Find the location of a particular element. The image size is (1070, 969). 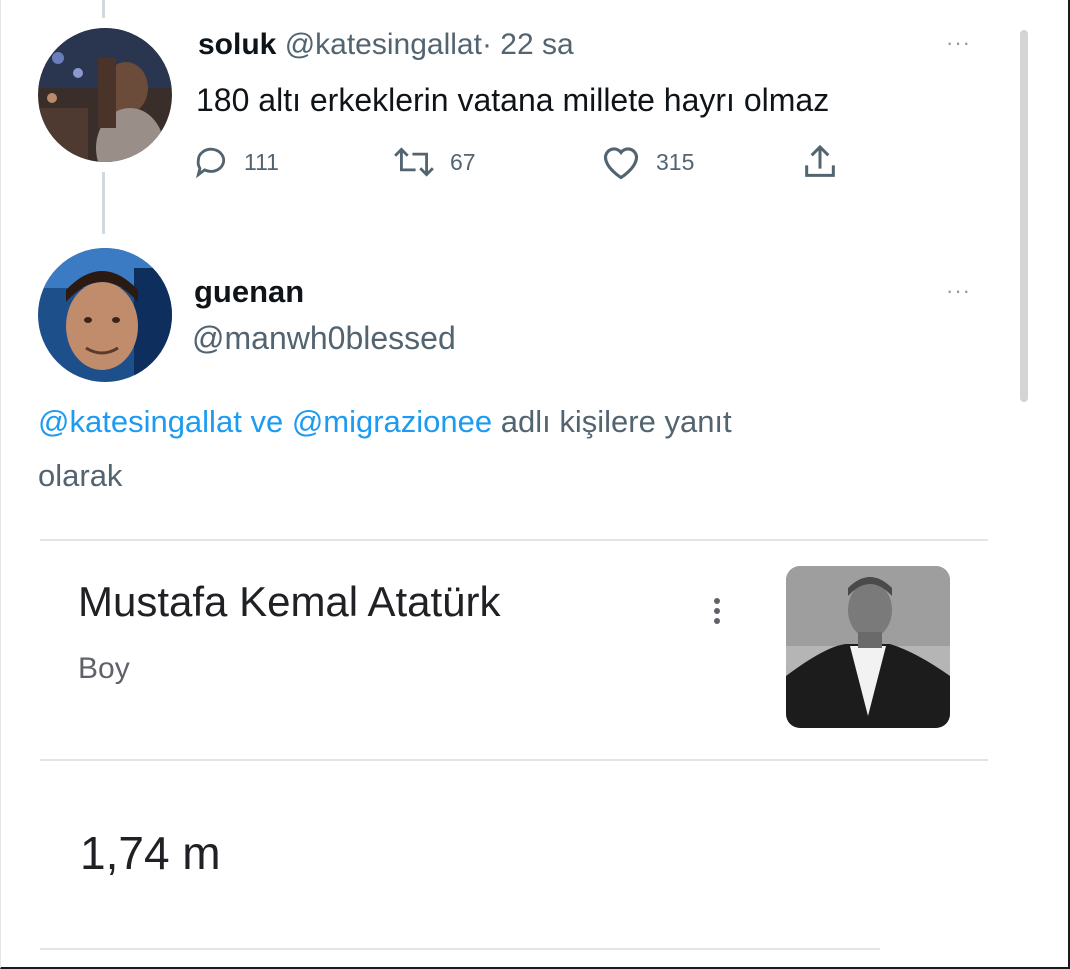

reply-display-name: guenan is located at coordinates (249, 292).